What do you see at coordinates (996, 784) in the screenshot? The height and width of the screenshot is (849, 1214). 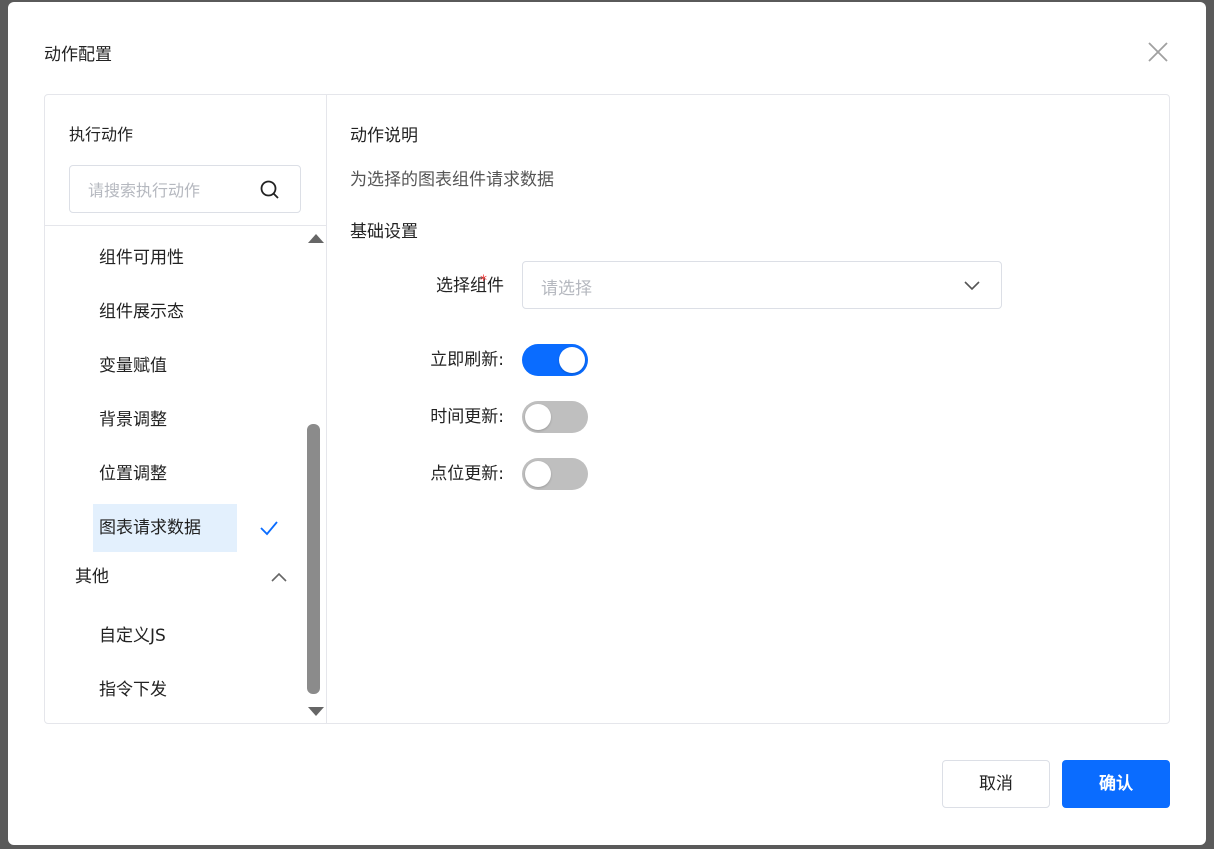 I see `cancel-button: 取消` at bounding box center [996, 784].